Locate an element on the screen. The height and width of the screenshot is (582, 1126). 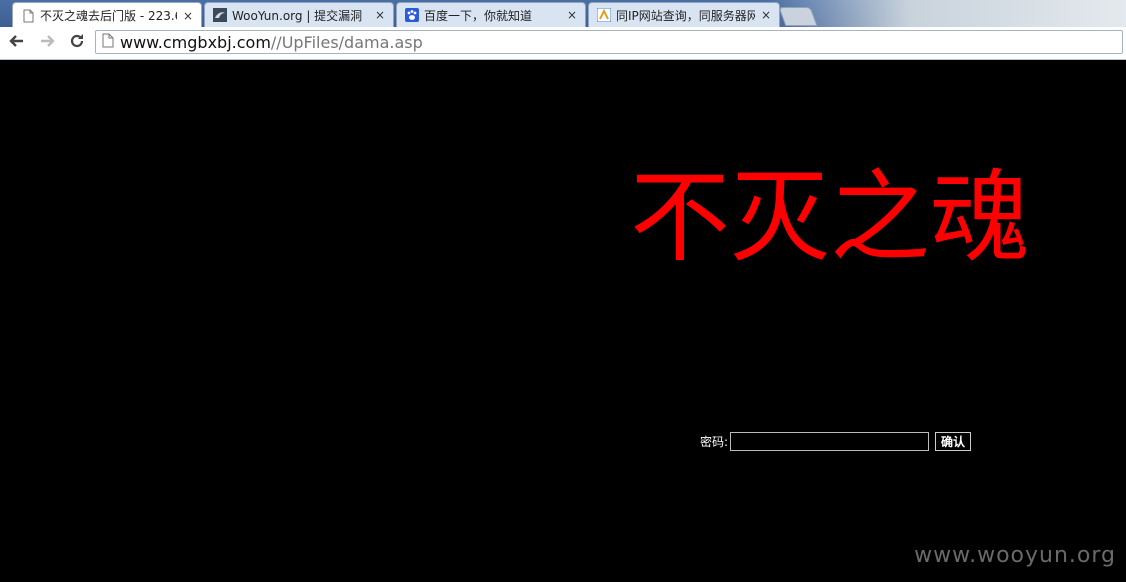
reload-icon is located at coordinates (77, 43).